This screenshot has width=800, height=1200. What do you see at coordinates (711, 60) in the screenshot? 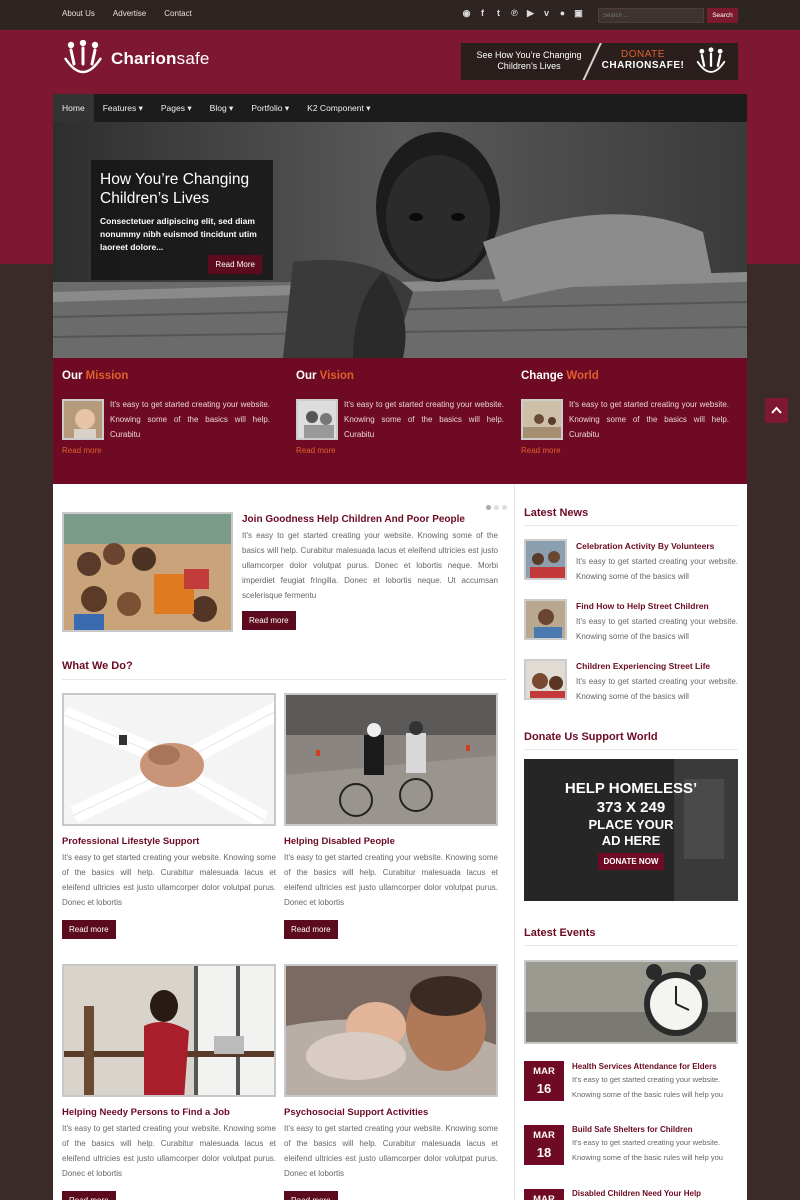
I see `banner-logo-icon` at bounding box center [711, 60].